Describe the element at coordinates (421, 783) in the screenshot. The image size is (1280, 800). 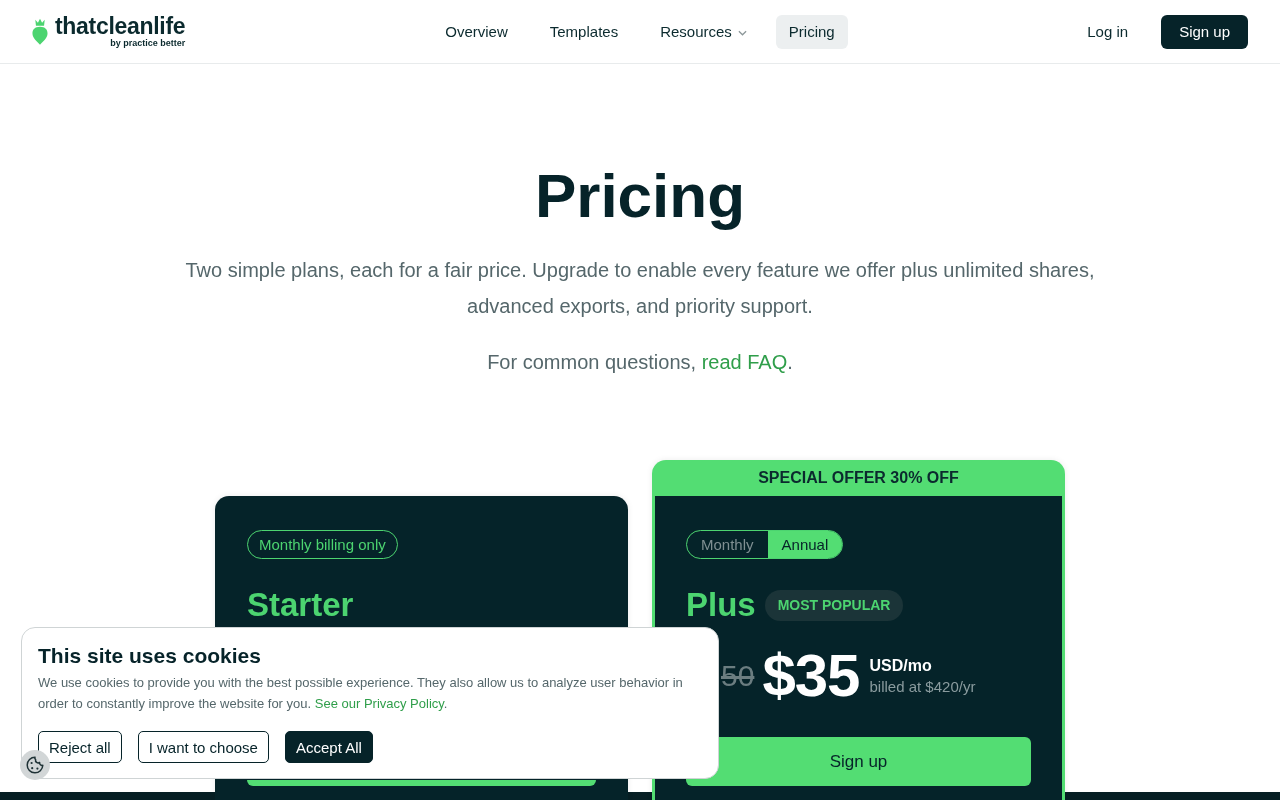
I see `plan-button` at that location.